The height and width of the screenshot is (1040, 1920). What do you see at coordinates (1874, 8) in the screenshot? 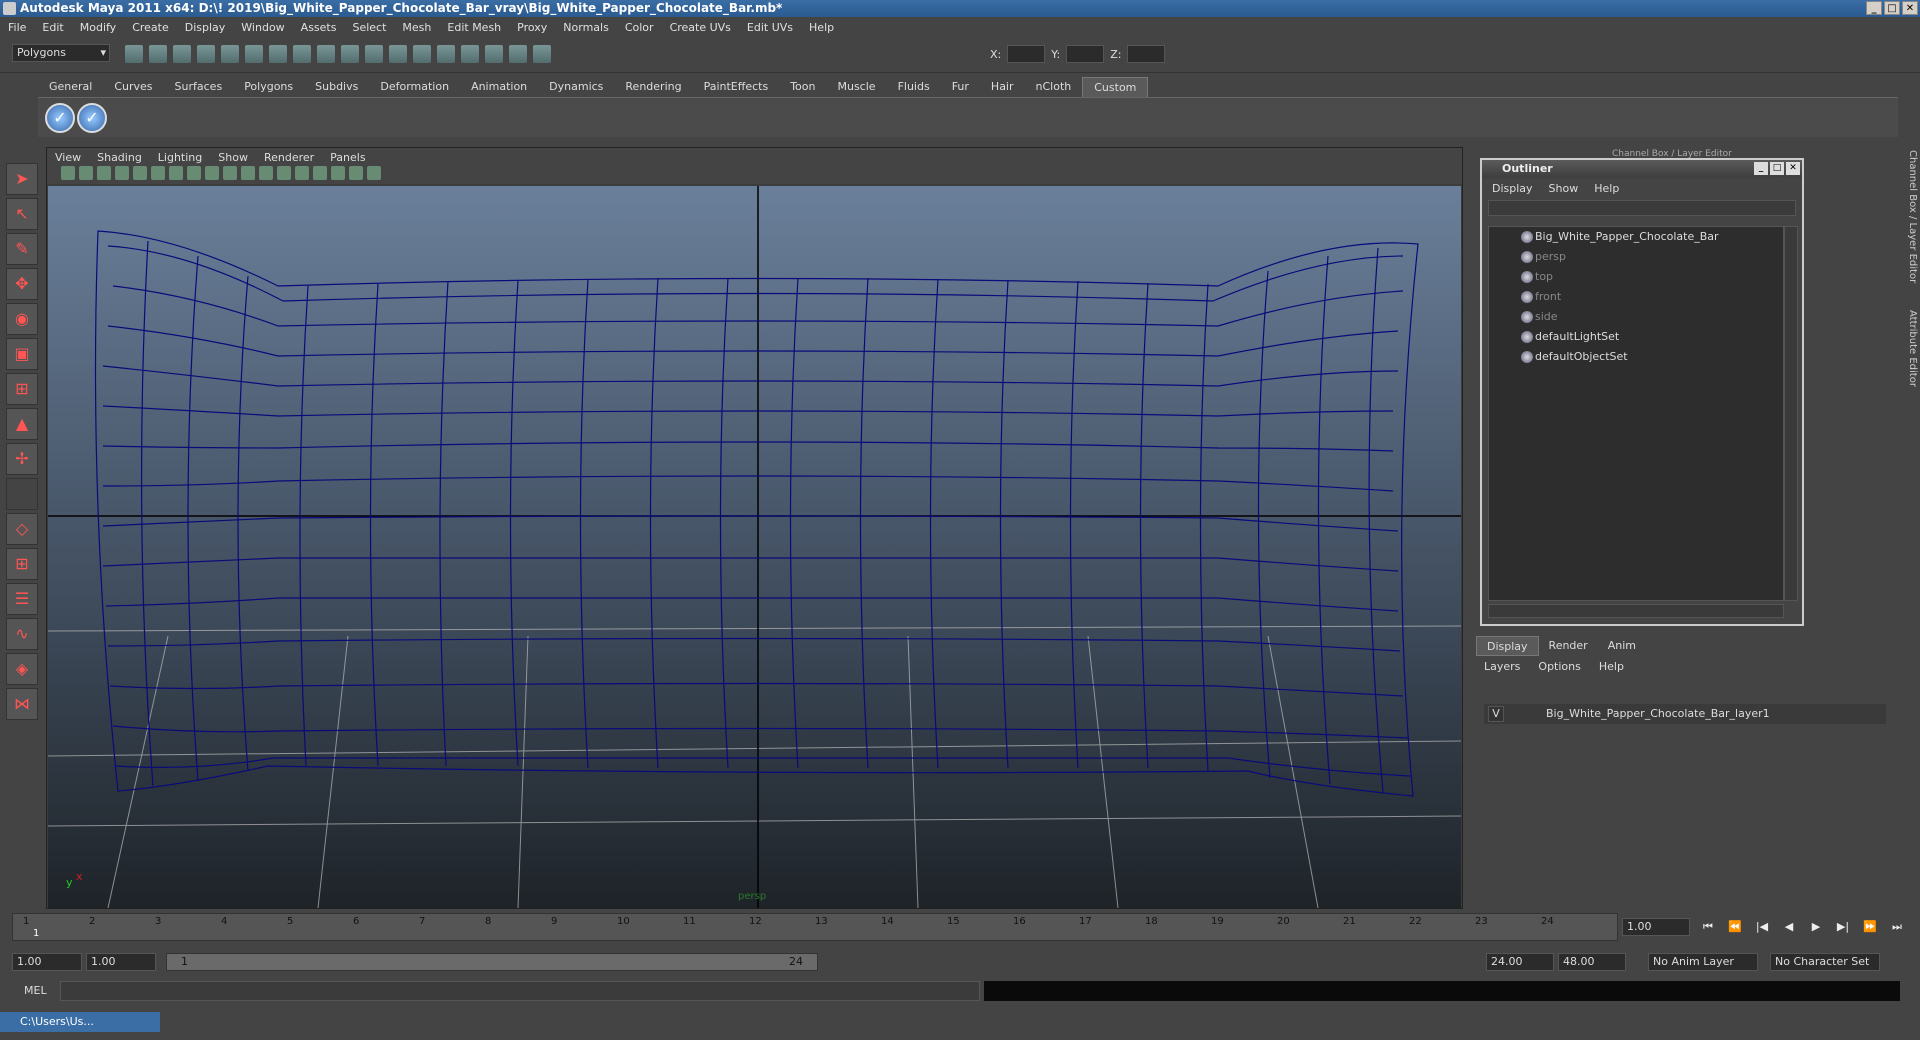
I see `minimize-button: _` at bounding box center [1874, 8].